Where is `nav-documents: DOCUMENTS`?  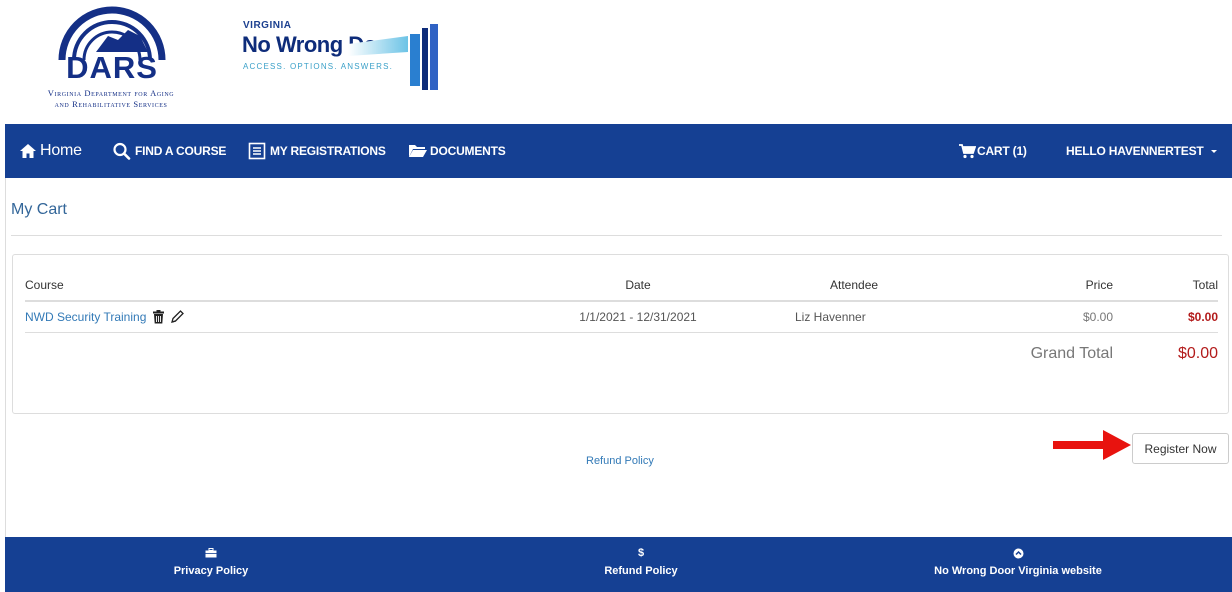 nav-documents: DOCUMENTS is located at coordinates (457, 151).